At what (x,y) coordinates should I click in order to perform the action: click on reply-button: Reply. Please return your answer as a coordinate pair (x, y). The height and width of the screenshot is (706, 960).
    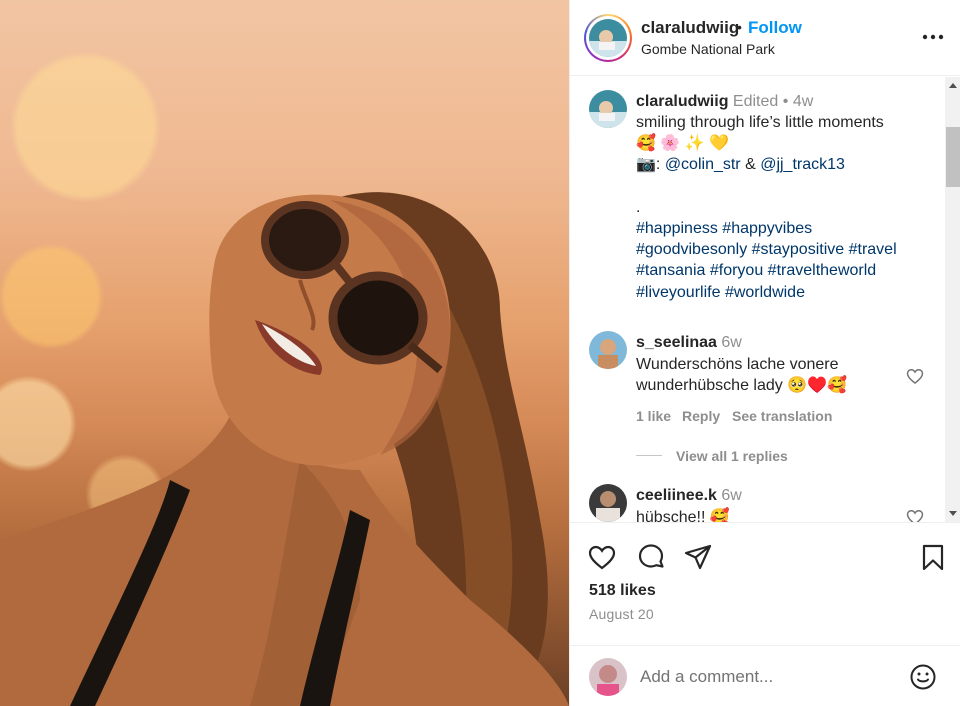
    Looking at the image, I should click on (701, 416).